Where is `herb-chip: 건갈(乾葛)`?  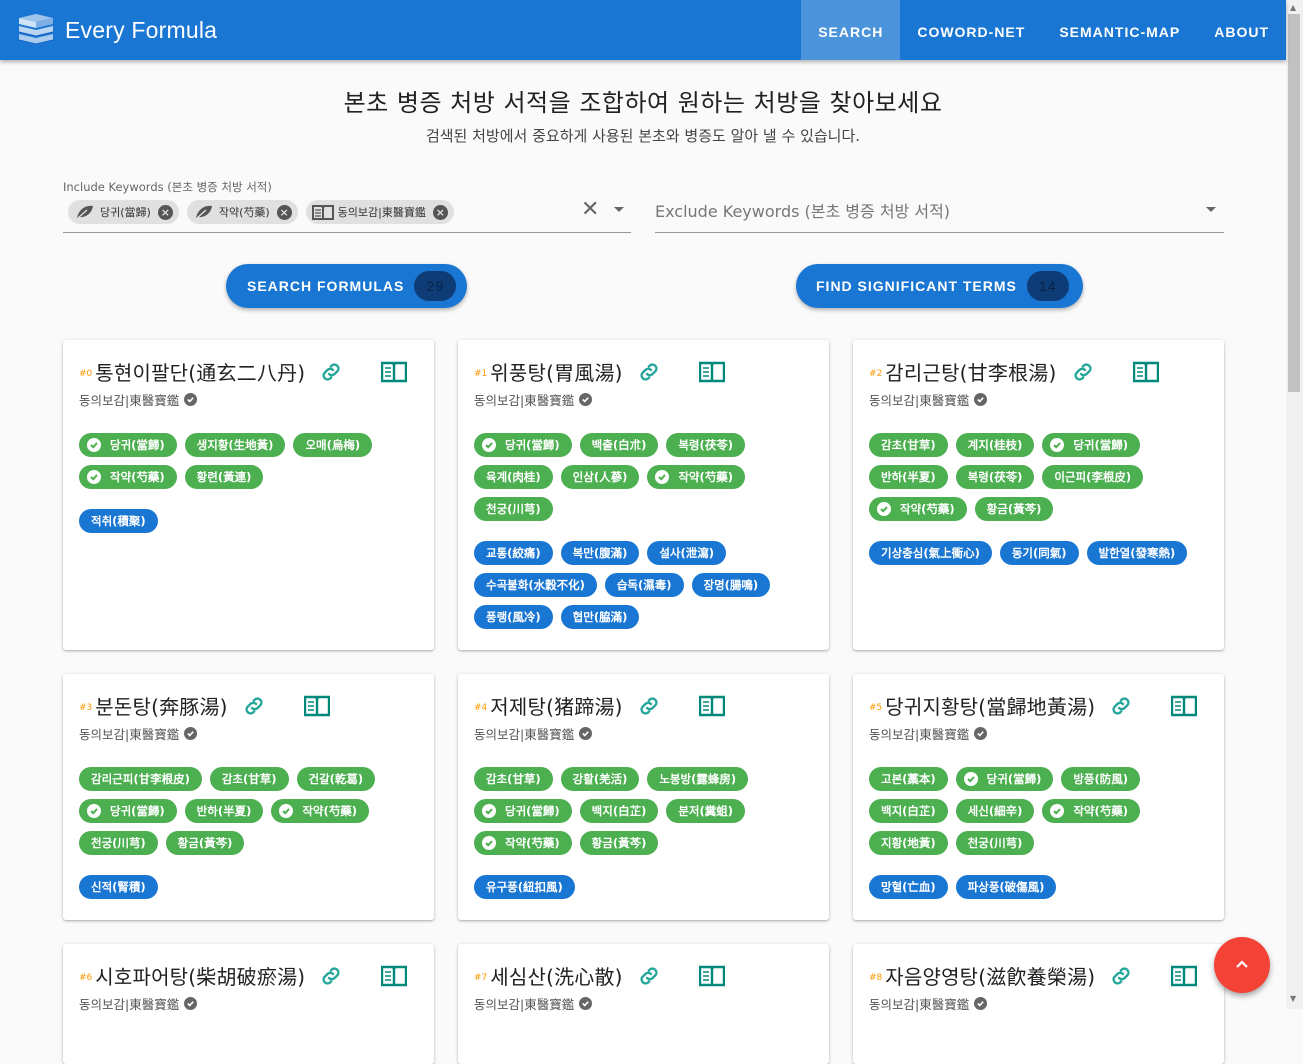 herb-chip: 건갈(乾葛) is located at coordinates (336, 779).